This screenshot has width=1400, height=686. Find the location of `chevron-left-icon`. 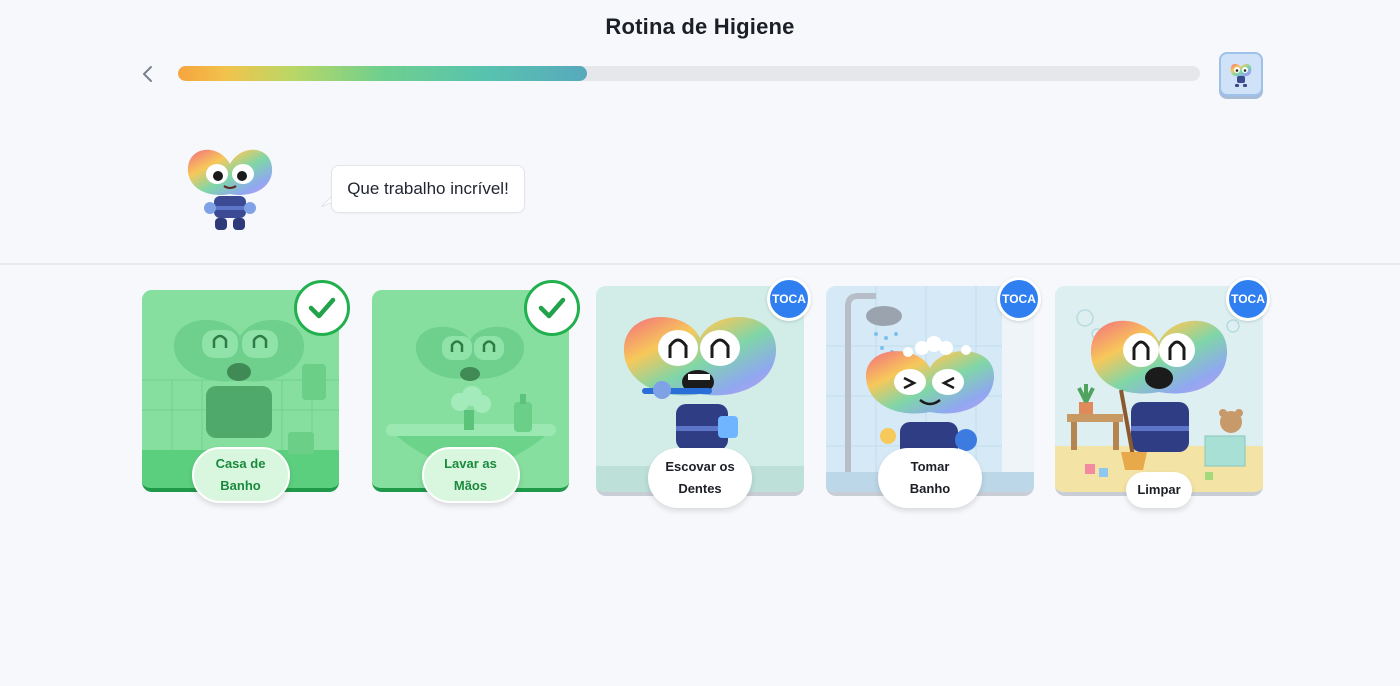

chevron-left-icon is located at coordinates (147, 74).